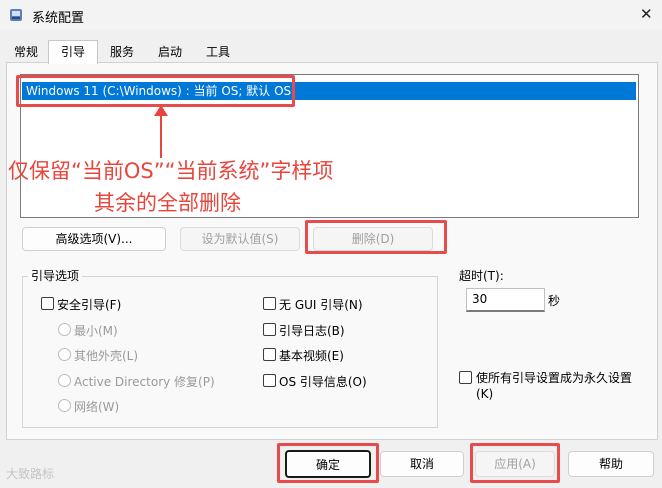 This screenshot has height=488, width=662. Describe the element at coordinates (321, 305) in the screenshot. I see `no-gui-boot-label: 无 GUI 引导(N)` at that location.